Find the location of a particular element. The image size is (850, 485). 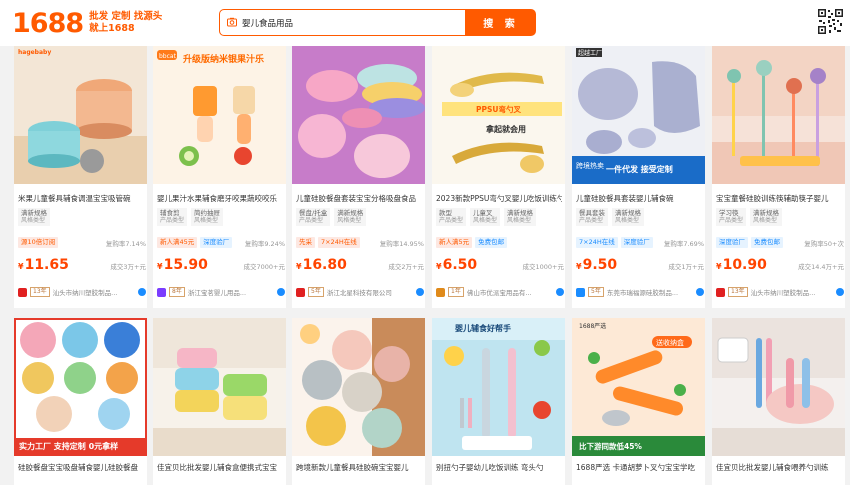

image-overlay-text: 婴儿辅食好帮手 is located at coordinates (483, 328).